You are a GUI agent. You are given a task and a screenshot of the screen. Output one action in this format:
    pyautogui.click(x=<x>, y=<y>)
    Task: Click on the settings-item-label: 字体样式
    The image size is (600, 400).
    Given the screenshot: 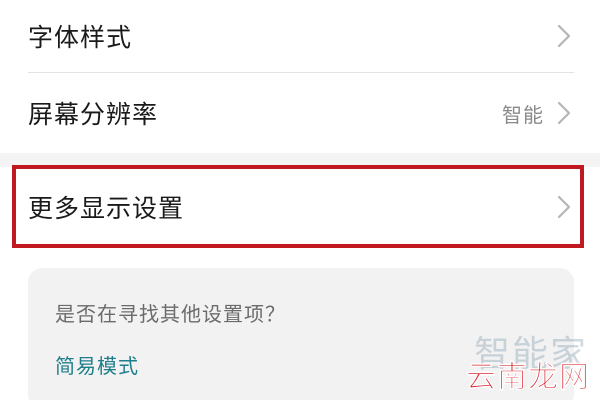 What is the action you would take?
    pyautogui.click(x=80, y=37)
    